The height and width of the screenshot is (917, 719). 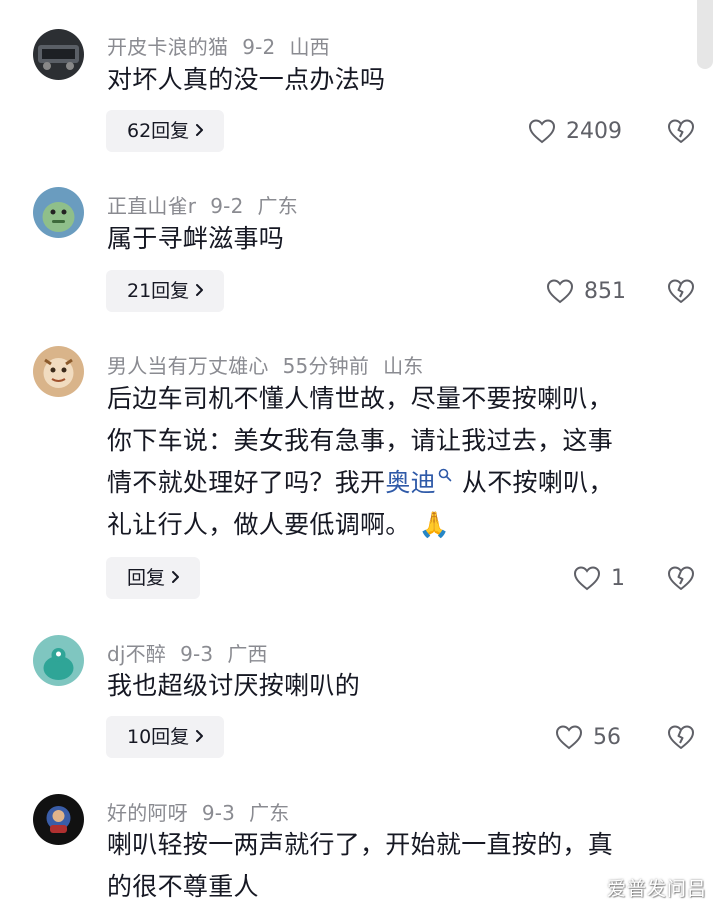 What do you see at coordinates (146, 578) in the screenshot?
I see `reply-count: 回复` at bounding box center [146, 578].